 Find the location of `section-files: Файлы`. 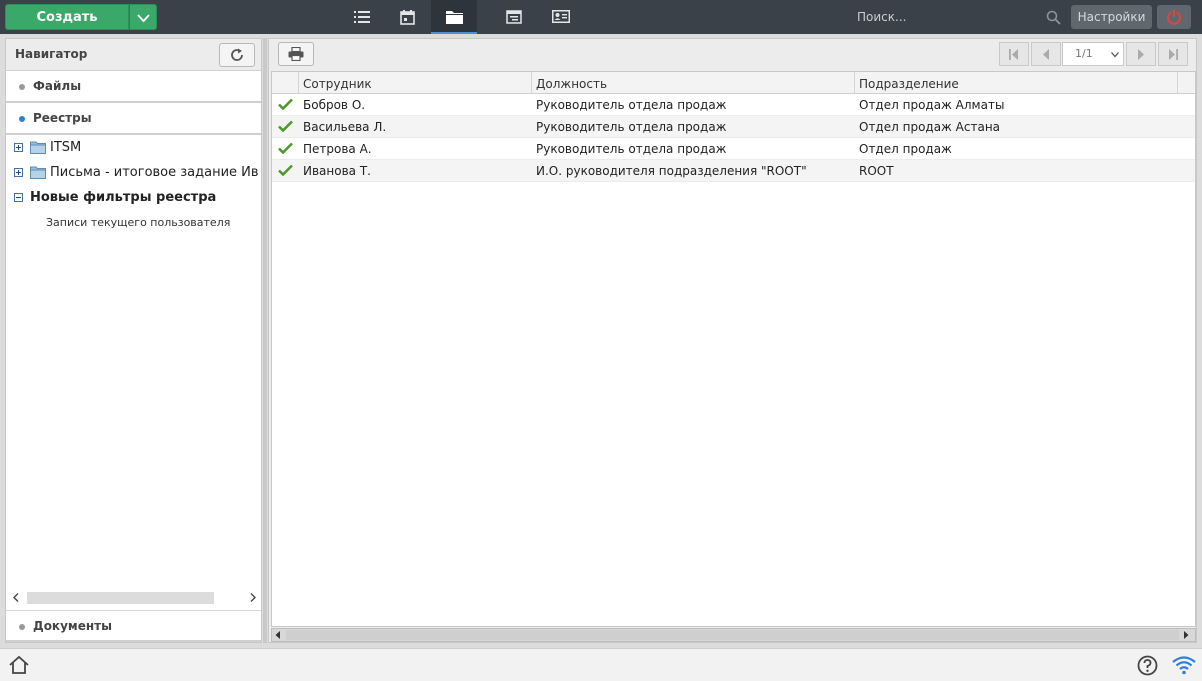

section-files: Файлы is located at coordinates (133, 87).